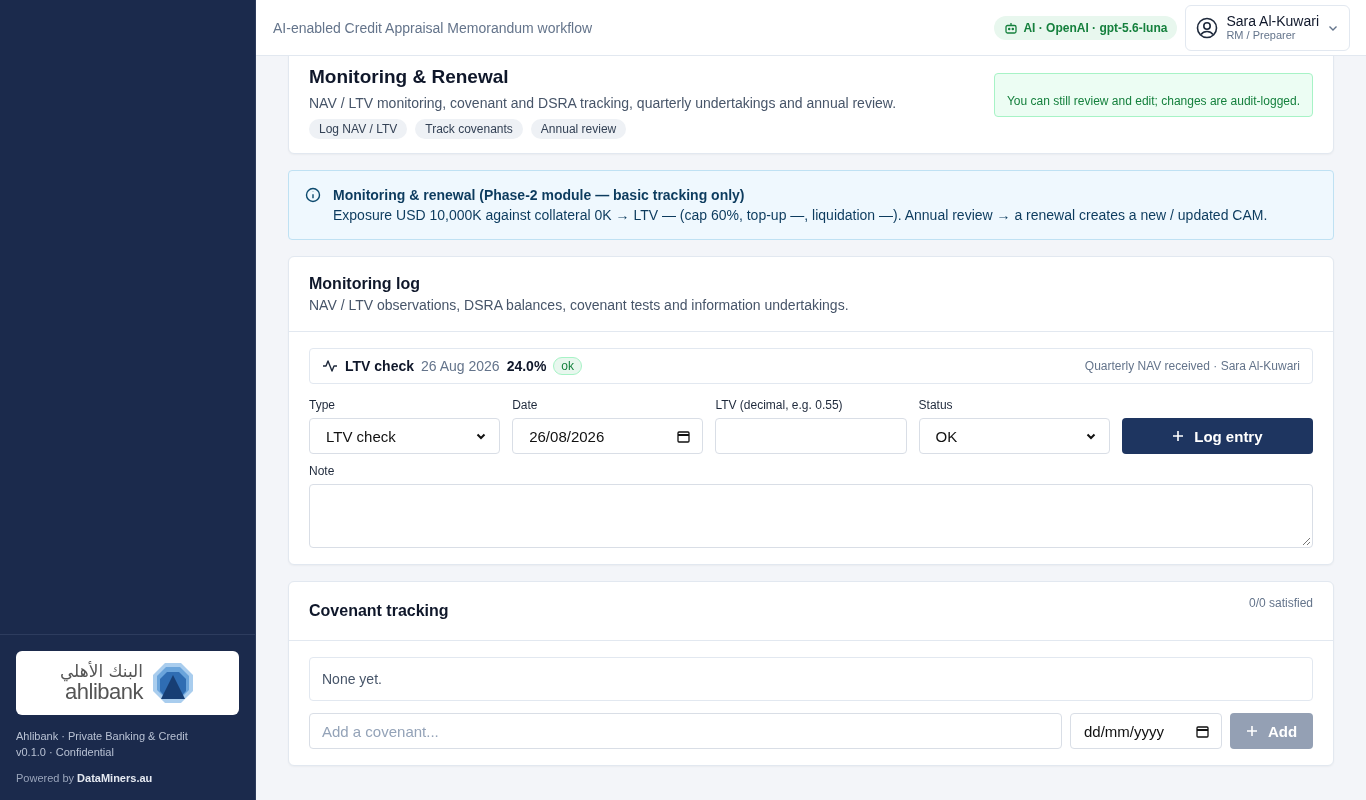 The height and width of the screenshot is (800, 1366). Describe the element at coordinates (1207, 27) in the screenshot. I see `user-icon` at that location.